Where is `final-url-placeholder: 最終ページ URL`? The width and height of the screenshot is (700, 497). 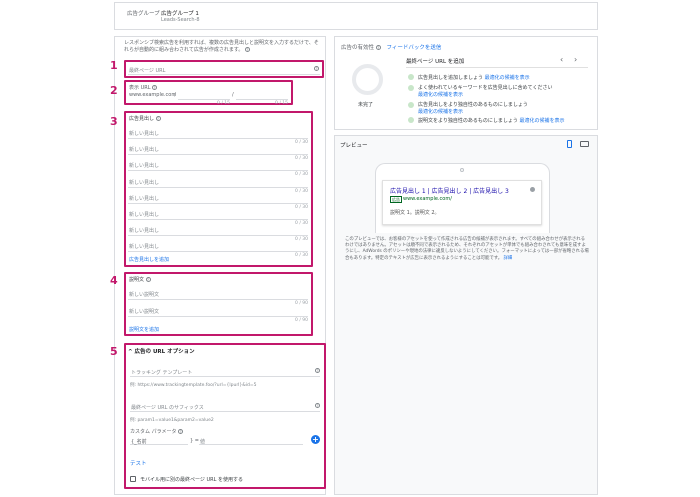 final-url-placeholder: 最終ページ URL is located at coordinates (147, 71).